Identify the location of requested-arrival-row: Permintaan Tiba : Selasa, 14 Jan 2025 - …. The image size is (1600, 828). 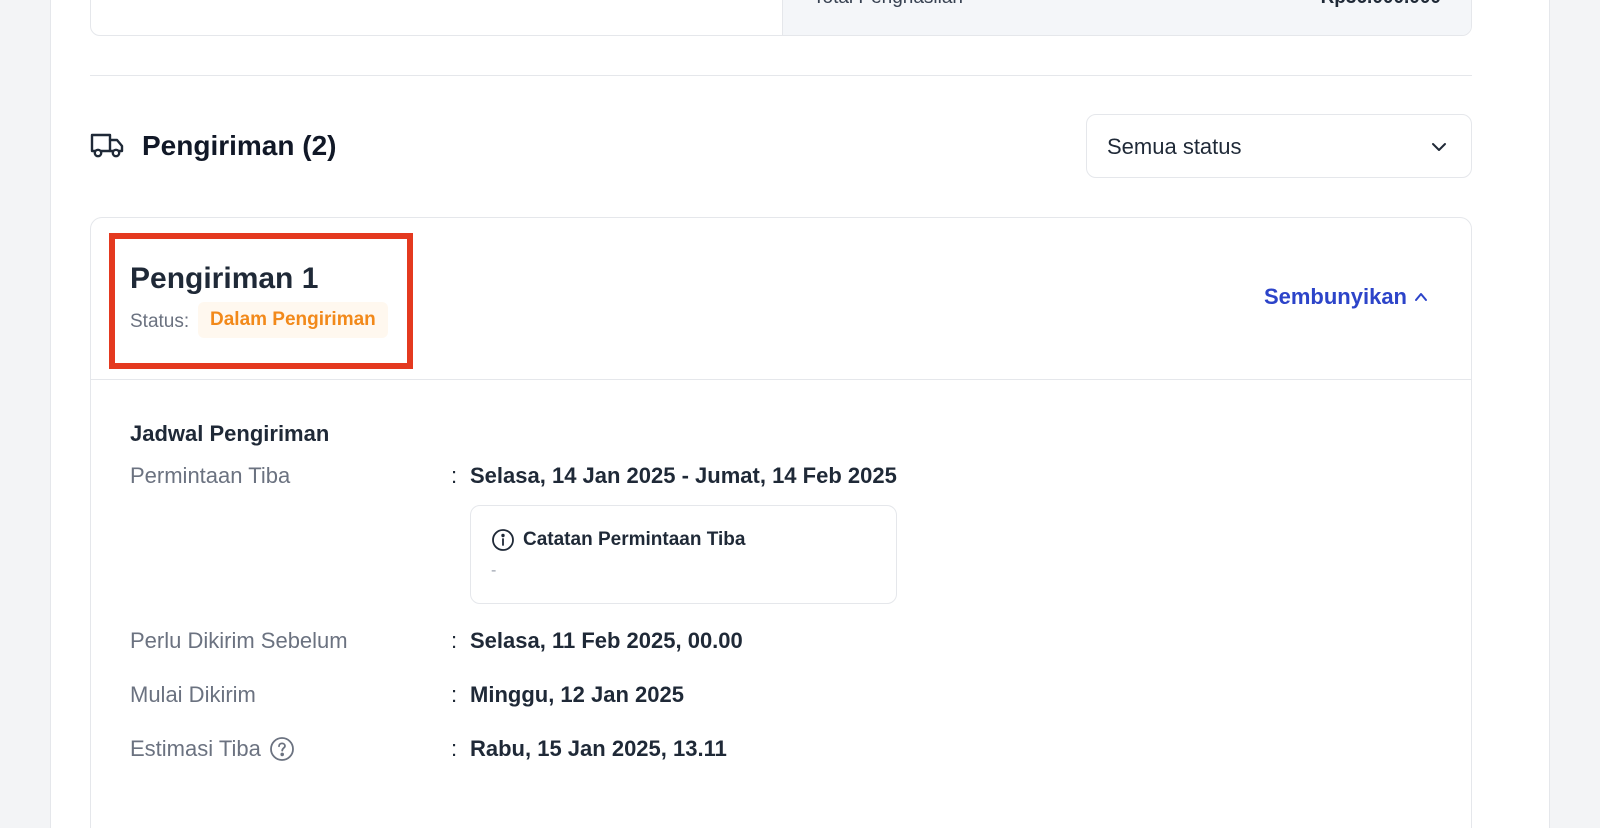
(580, 479).